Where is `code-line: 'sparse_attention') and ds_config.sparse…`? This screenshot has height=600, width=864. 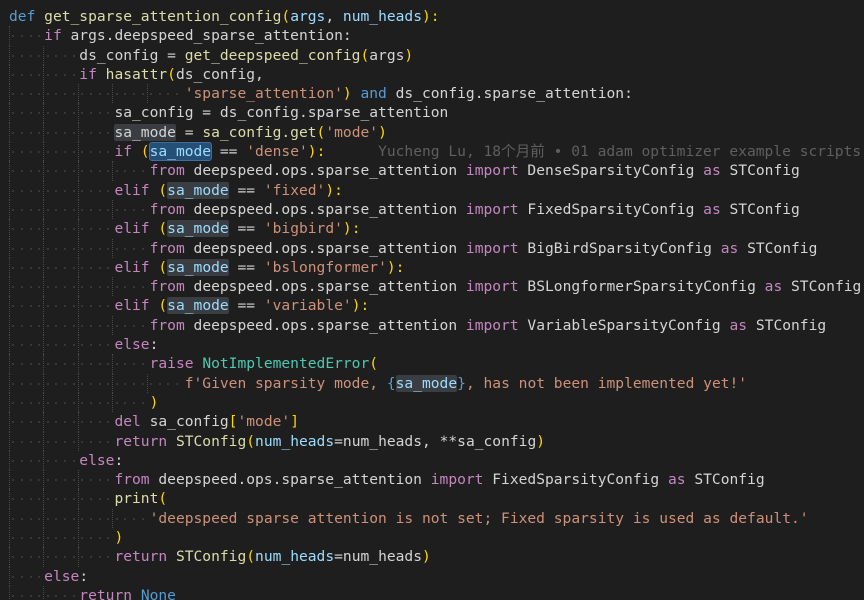
code-line: 'sparse_attention') and ds_config.sparse… is located at coordinates (436, 94).